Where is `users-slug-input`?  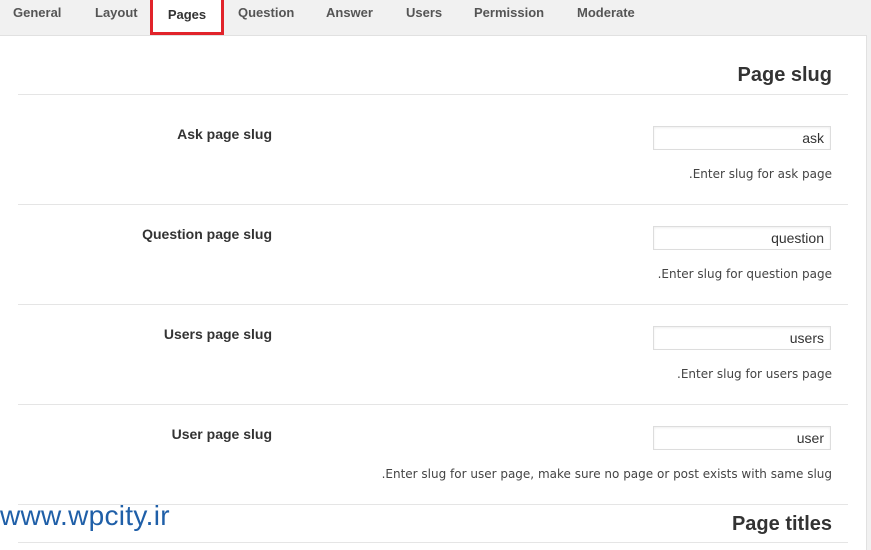
users-slug-input is located at coordinates (742, 338).